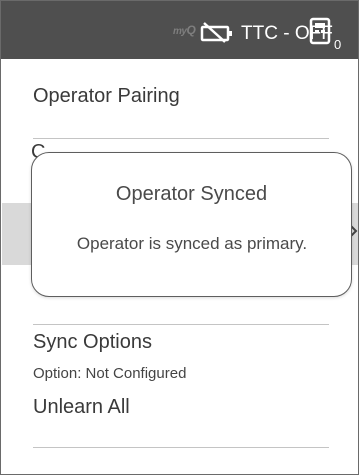 The width and height of the screenshot is (359, 475). Describe the element at coordinates (193, 342) in the screenshot. I see `menu-item-sync-options: Sync Options` at that location.